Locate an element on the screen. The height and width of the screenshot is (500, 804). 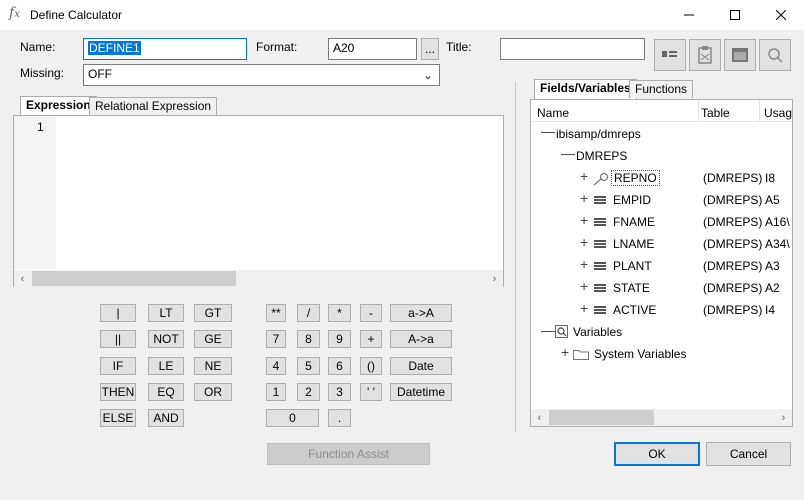
column-table: Table is located at coordinates (715, 113).